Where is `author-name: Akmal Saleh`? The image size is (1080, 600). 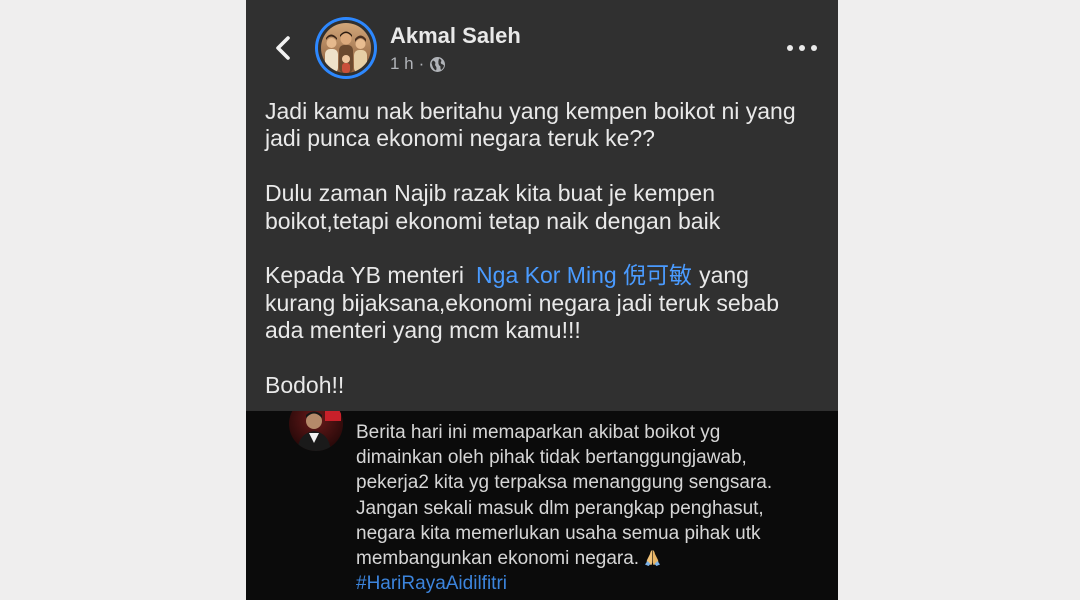 author-name: Akmal Saleh is located at coordinates (455, 36).